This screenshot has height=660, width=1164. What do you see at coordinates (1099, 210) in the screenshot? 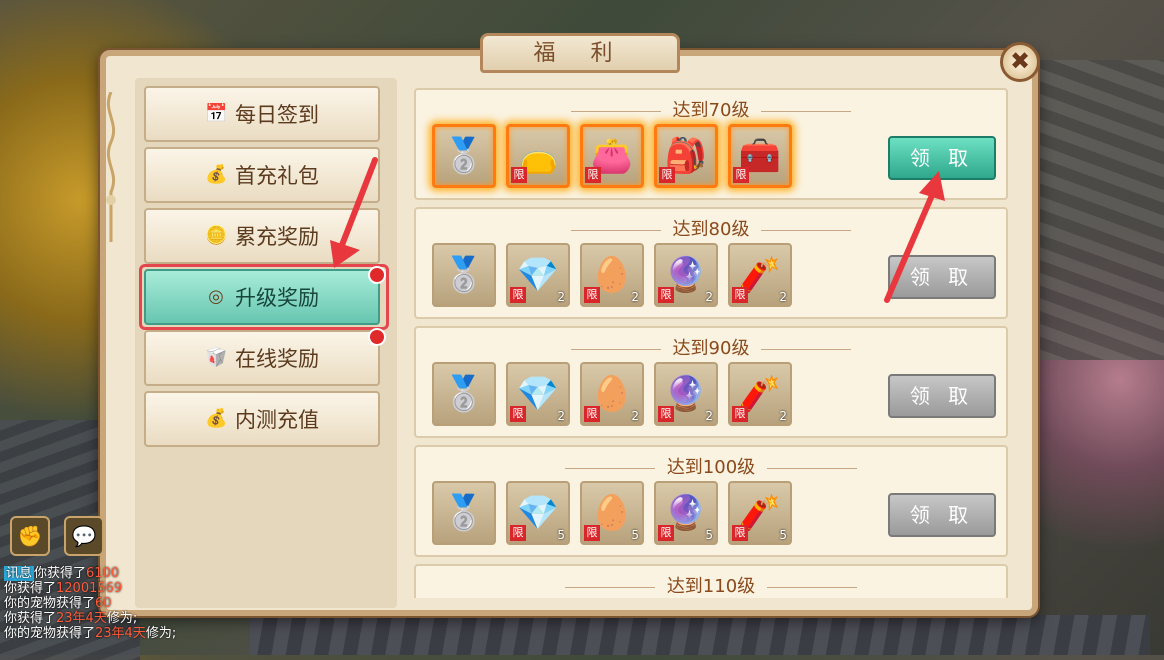
I see `background-roof-right` at bounding box center [1099, 210].